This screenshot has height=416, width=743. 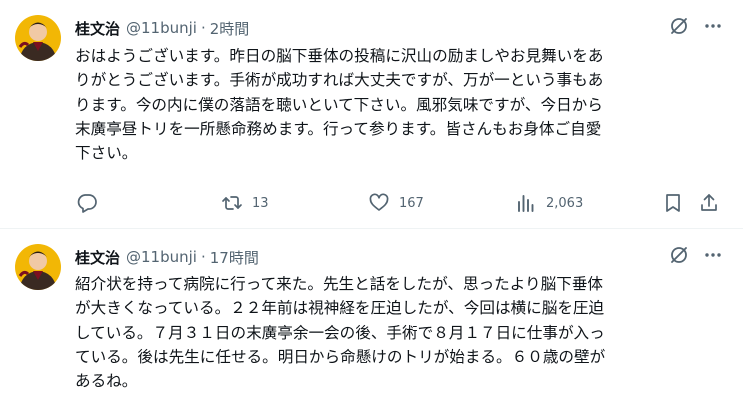 What do you see at coordinates (396, 203) in the screenshot?
I see `like-button: 167` at bounding box center [396, 203].